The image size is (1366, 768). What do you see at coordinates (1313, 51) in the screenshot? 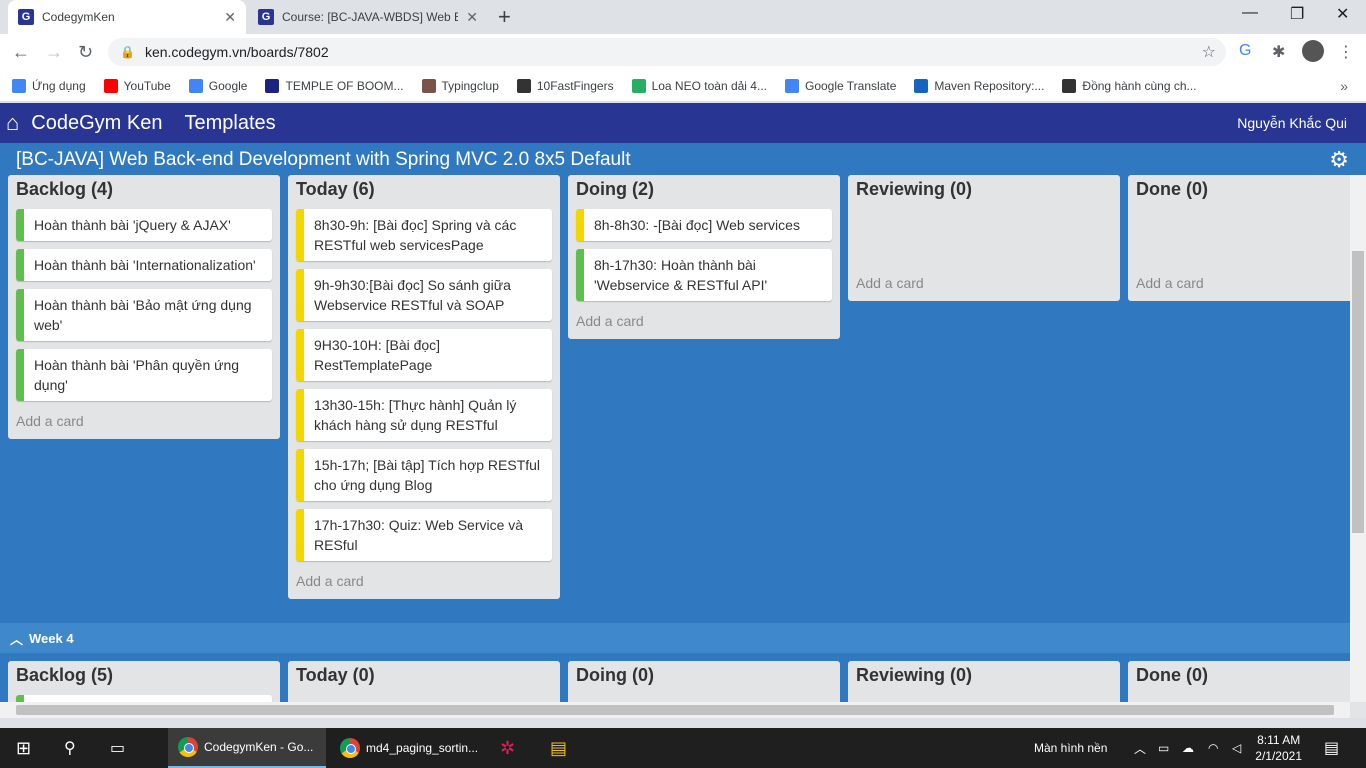
I see `profile-avatar` at bounding box center [1313, 51].